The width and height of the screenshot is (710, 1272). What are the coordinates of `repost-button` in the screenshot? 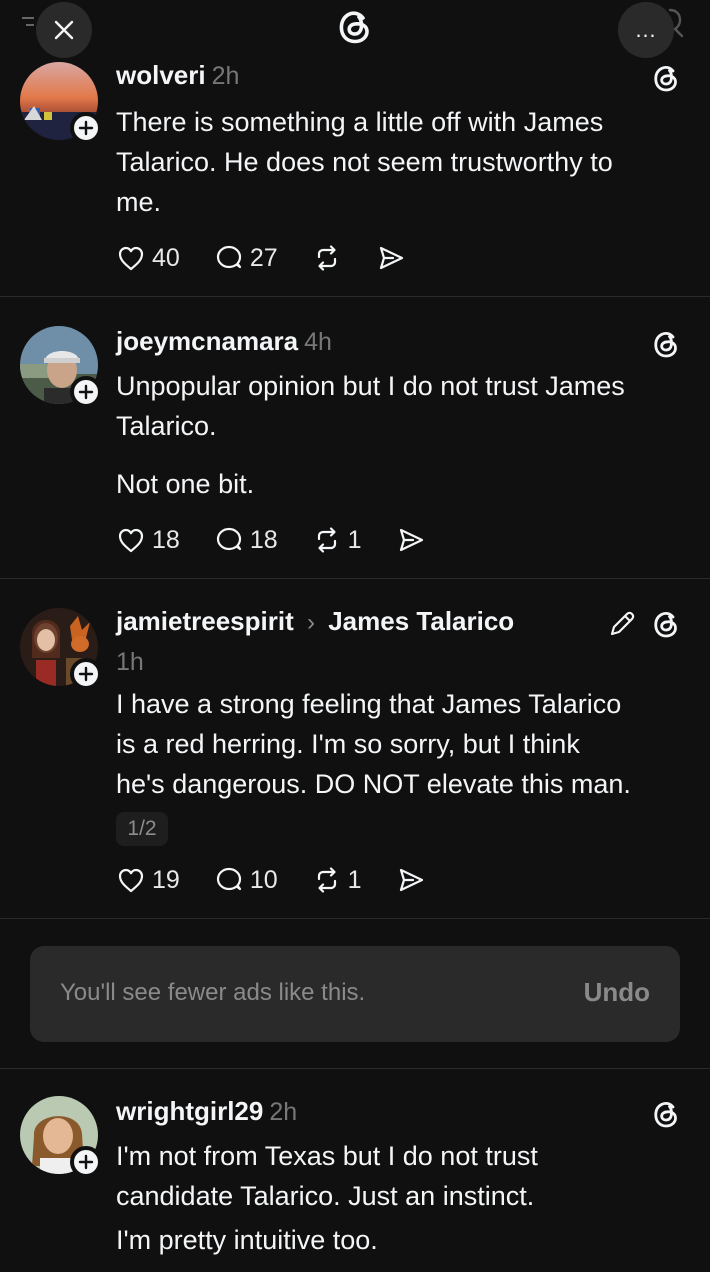 It's located at (327, 258).